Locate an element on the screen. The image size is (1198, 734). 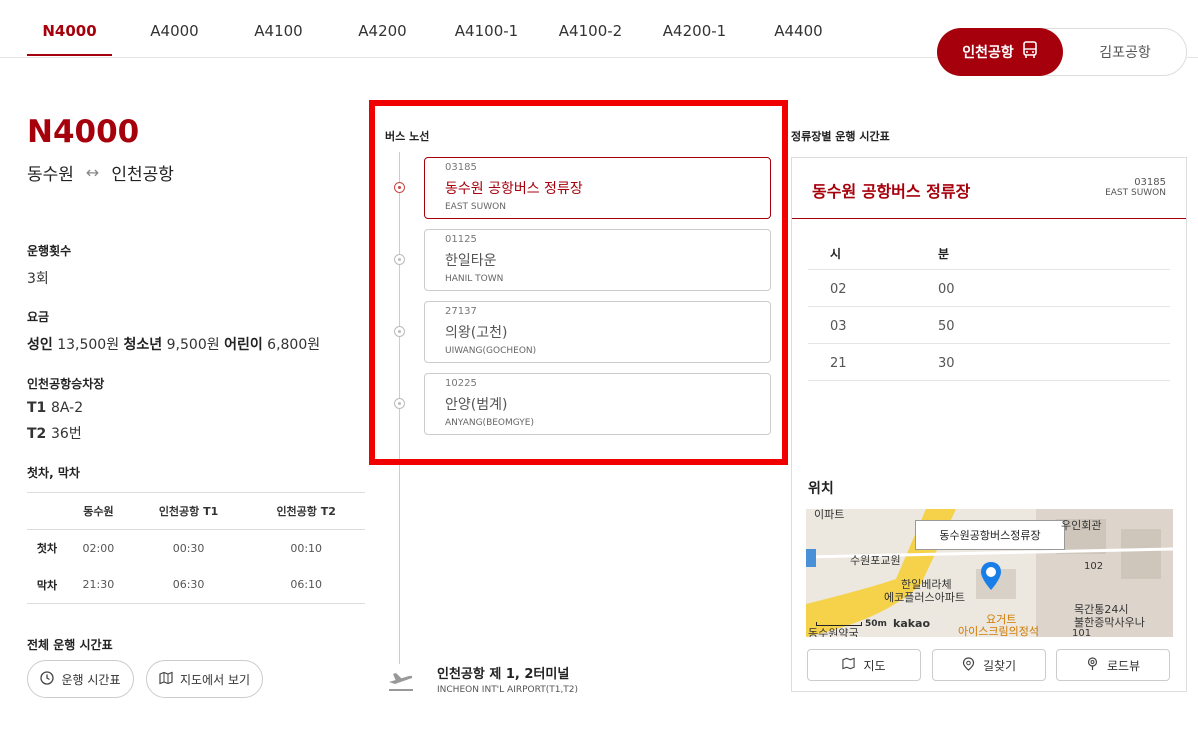
stop-timetable-header: 동수원 공항버스 정류장 03185 EAST SUWON is located at coordinates (989, 188).